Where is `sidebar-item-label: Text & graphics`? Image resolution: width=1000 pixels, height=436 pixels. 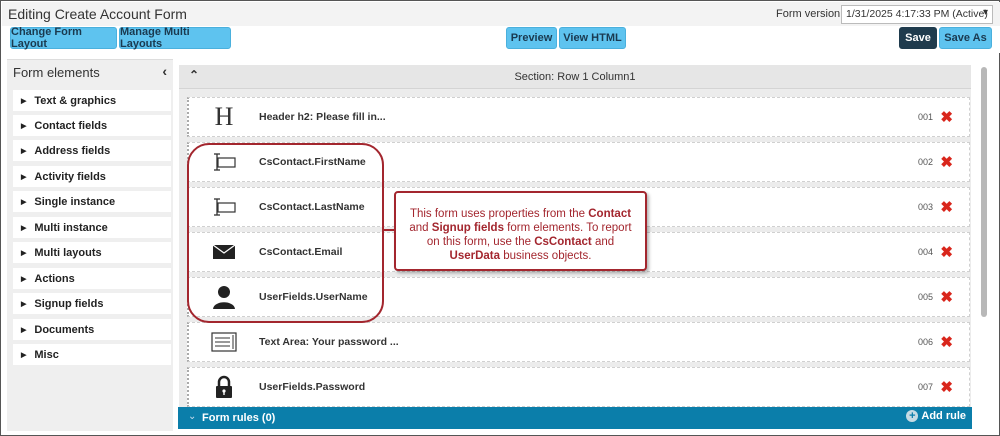 sidebar-item-label: Text & graphics is located at coordinates (75, 100).